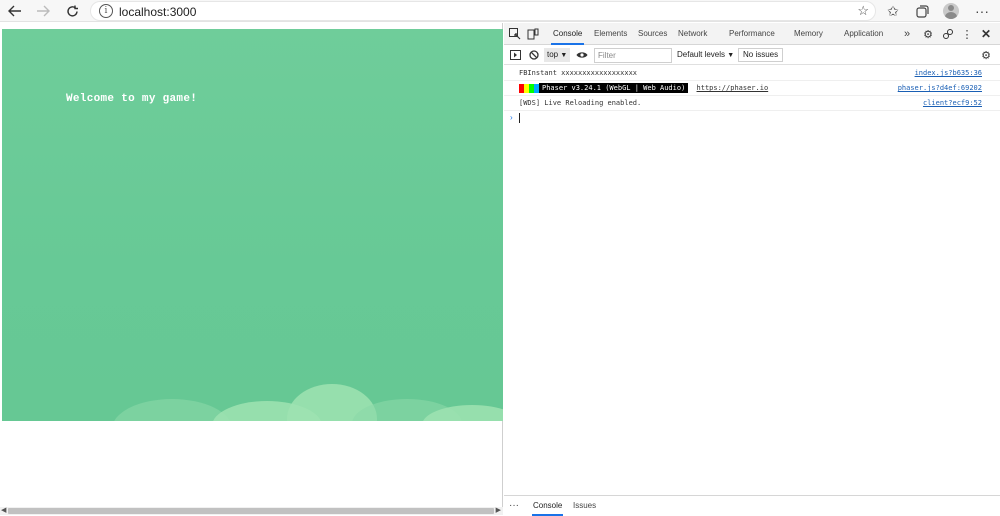 The width and height of the screenshot is (1000, 516). I want to click on log-source-link: phaser.js?d4ef:69202, so click(940, 88).